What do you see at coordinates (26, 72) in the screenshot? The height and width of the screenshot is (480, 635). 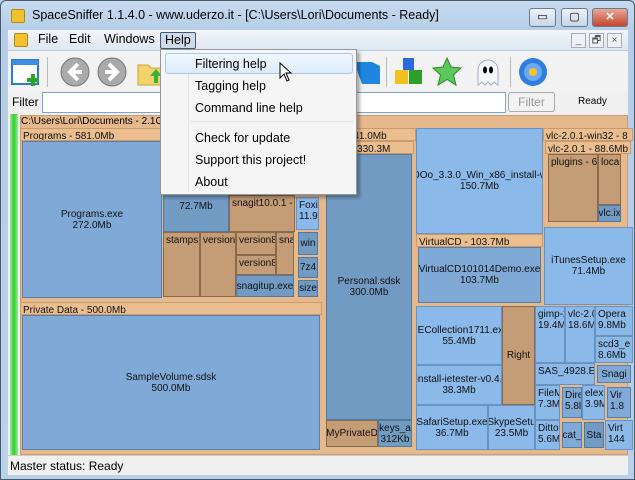 I see `new-window-icon` at bounding box center [26, 72].